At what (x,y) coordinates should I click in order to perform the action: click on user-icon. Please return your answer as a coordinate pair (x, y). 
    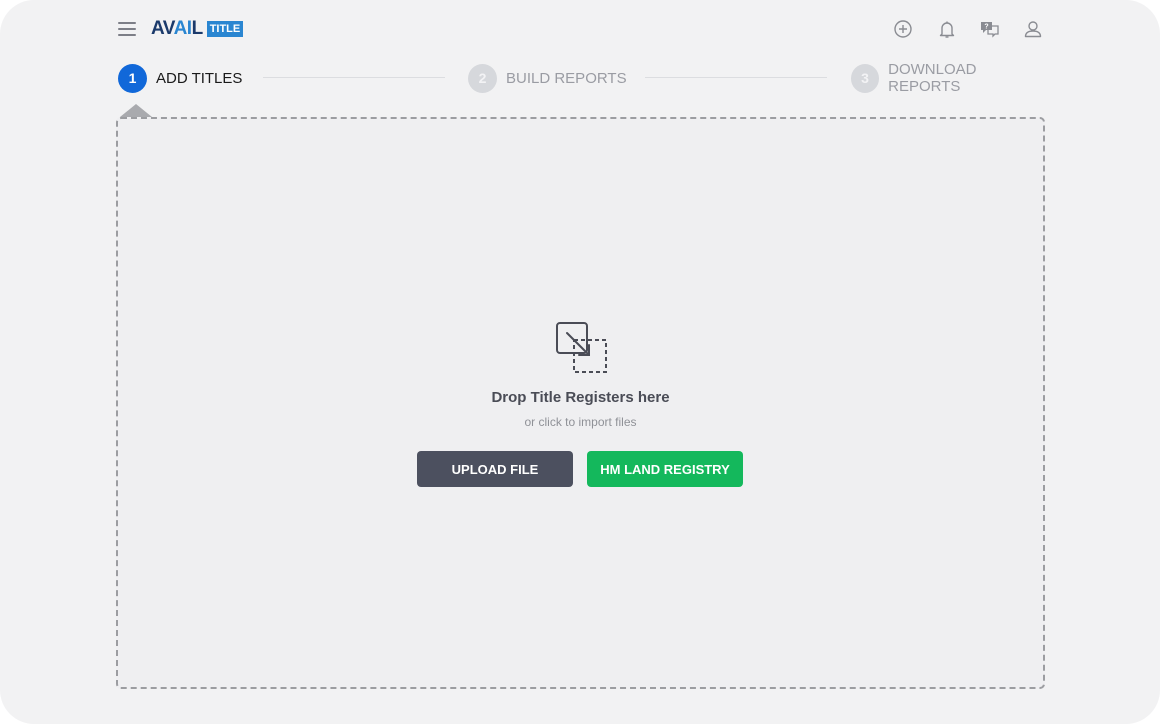
    Looking at the image, I should click on (1033, 29).